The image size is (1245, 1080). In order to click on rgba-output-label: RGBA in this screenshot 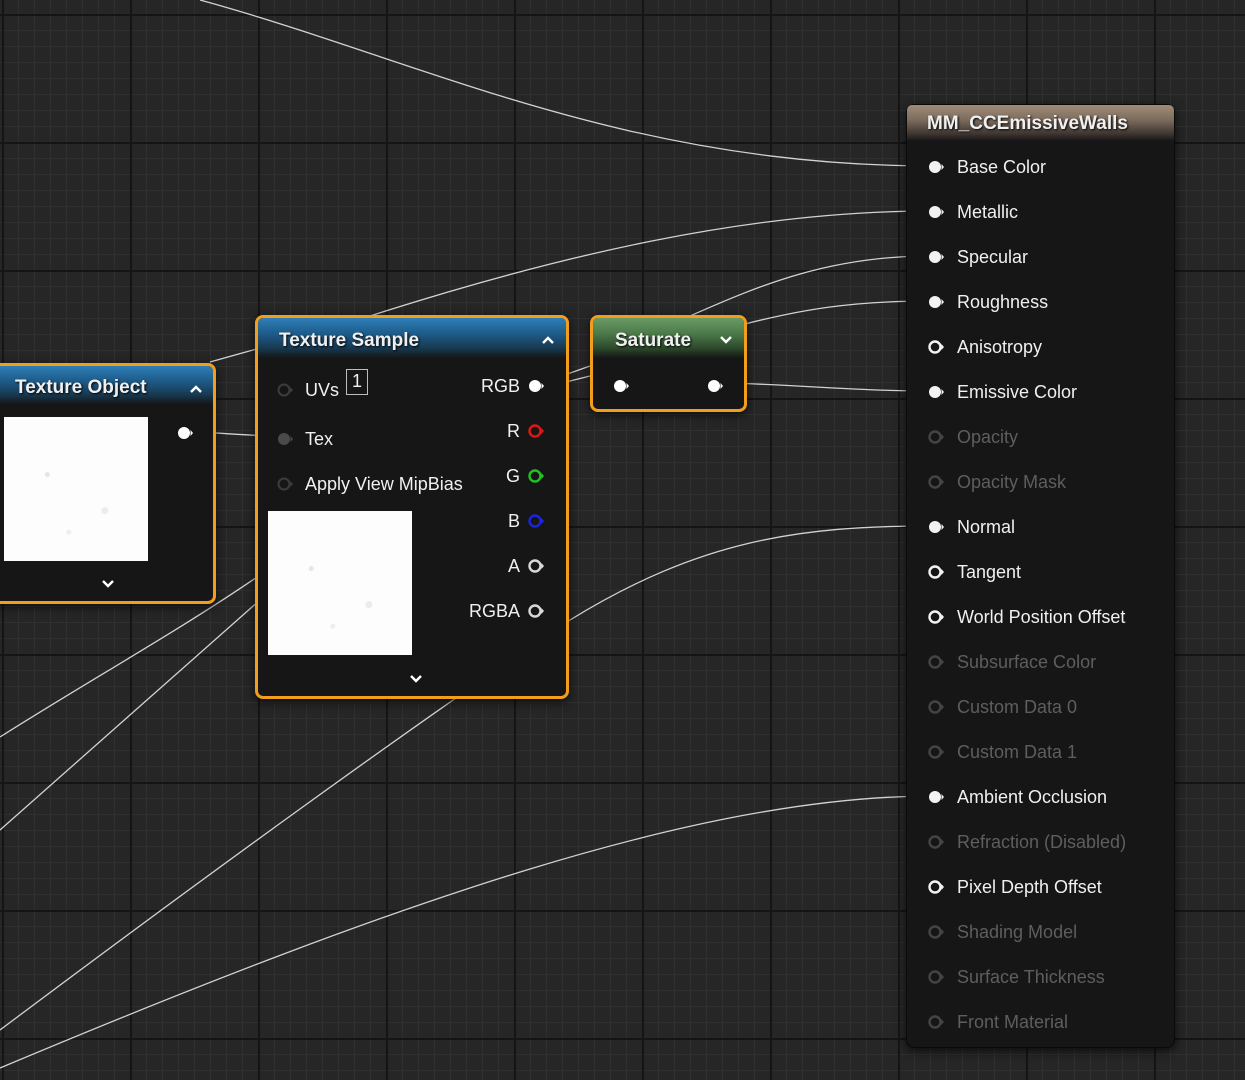, I will do `click(494, 611)`.